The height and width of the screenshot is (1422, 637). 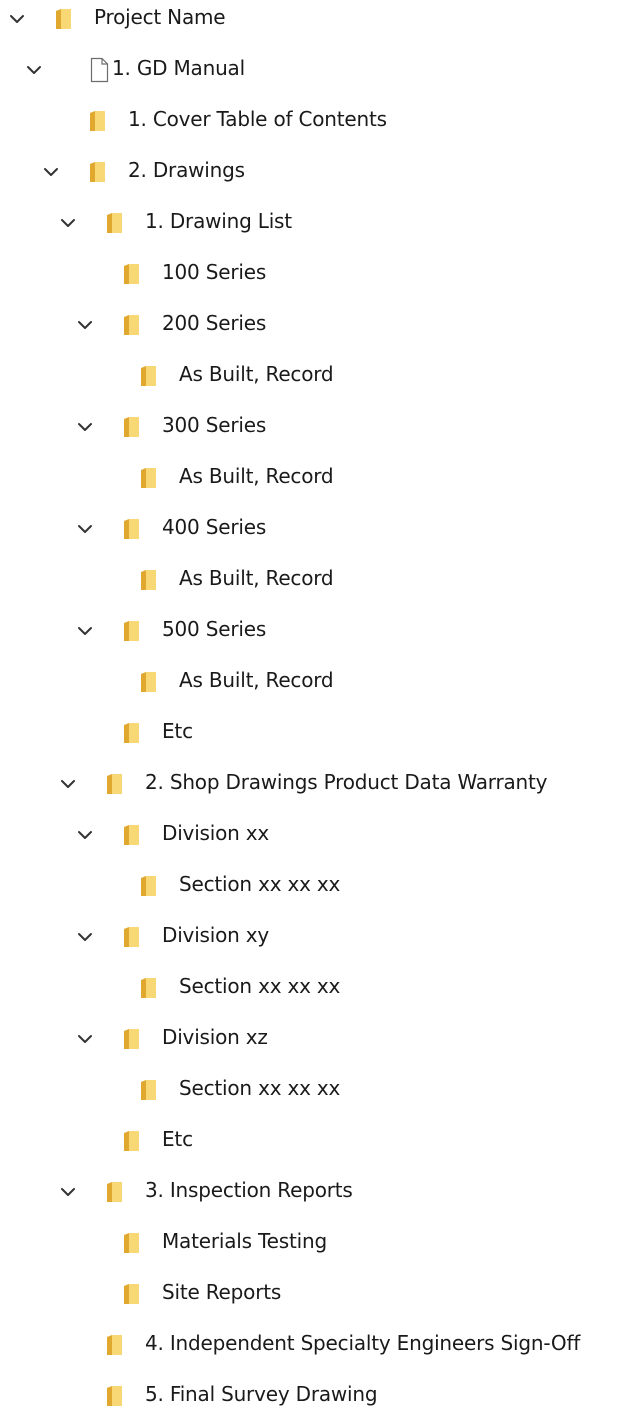 I want to click on tree-node-label: Division xy, so click(x=216, y=935).